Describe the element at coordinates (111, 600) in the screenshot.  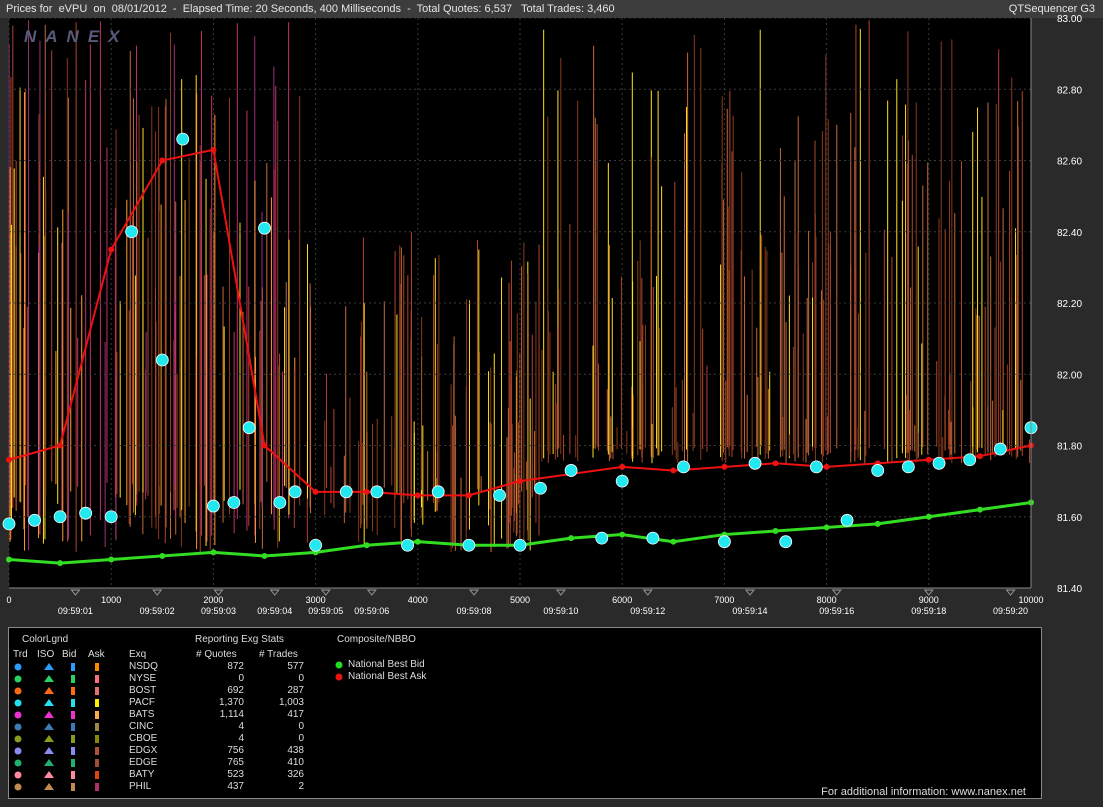
I see `x-tick-label: 1000` at that location.